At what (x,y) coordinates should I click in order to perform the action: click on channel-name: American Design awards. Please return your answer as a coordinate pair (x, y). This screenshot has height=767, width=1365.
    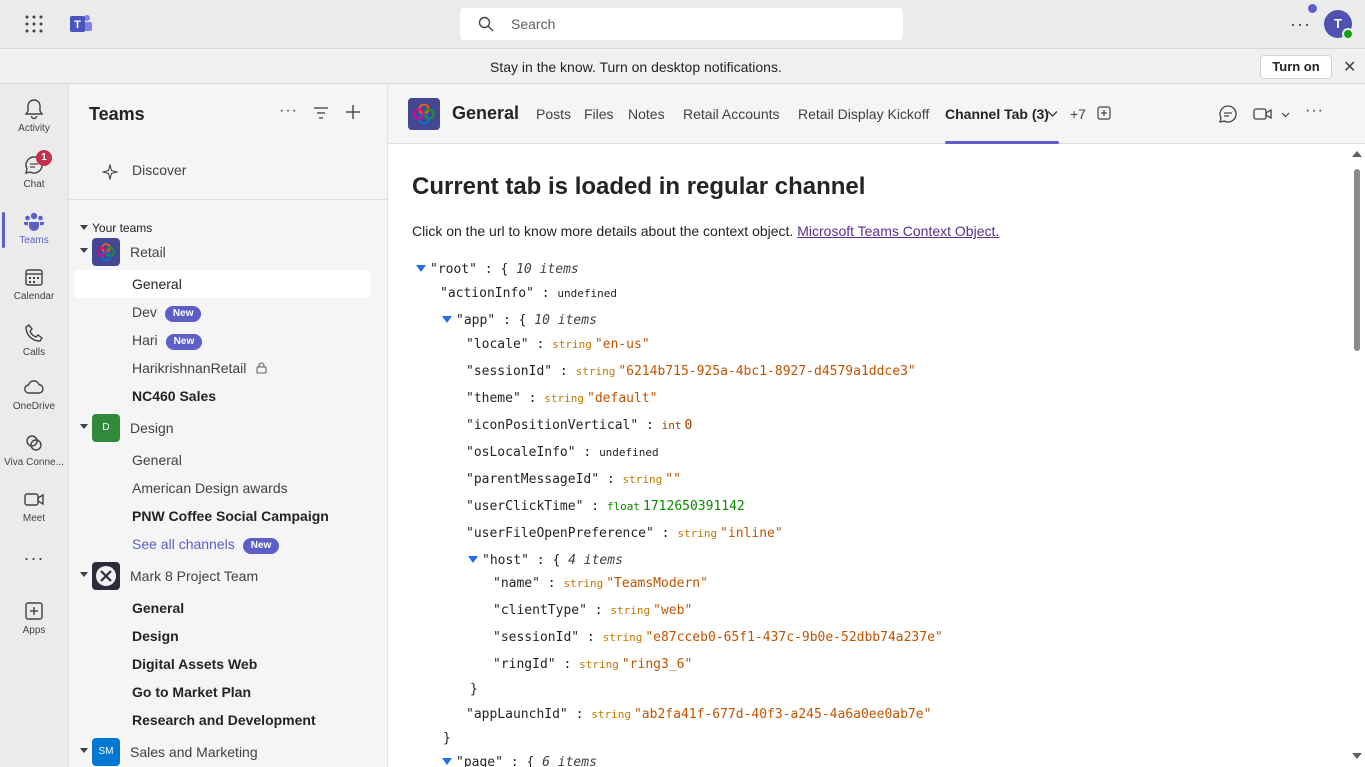
    Looking at the image, I should click on (210, 488).